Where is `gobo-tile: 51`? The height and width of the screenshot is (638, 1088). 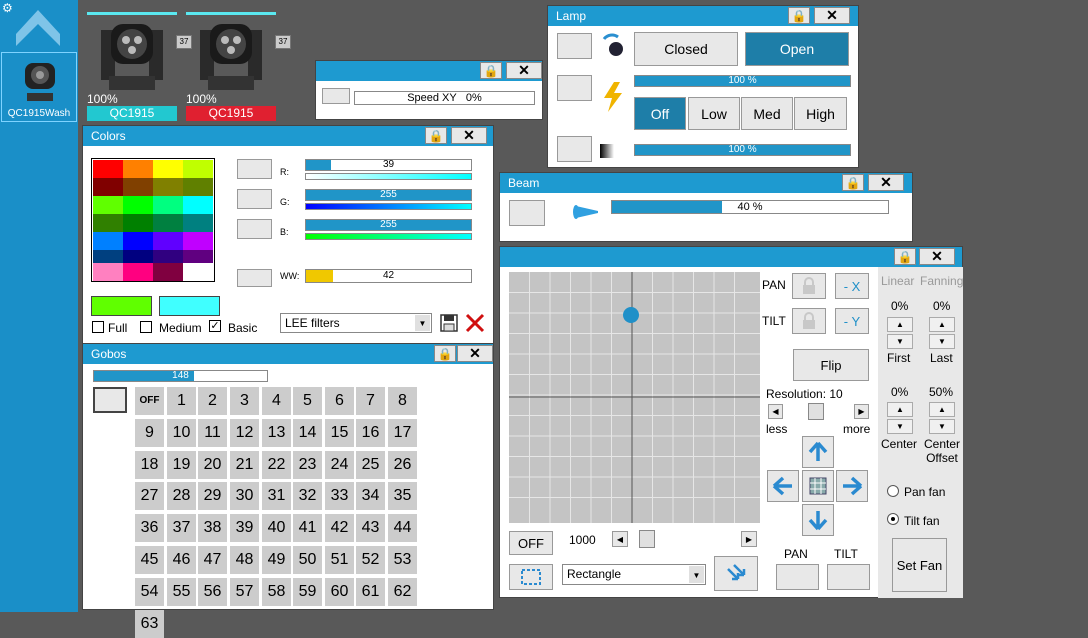 gobo-tile: 51 is located at coordinates (339, 560).